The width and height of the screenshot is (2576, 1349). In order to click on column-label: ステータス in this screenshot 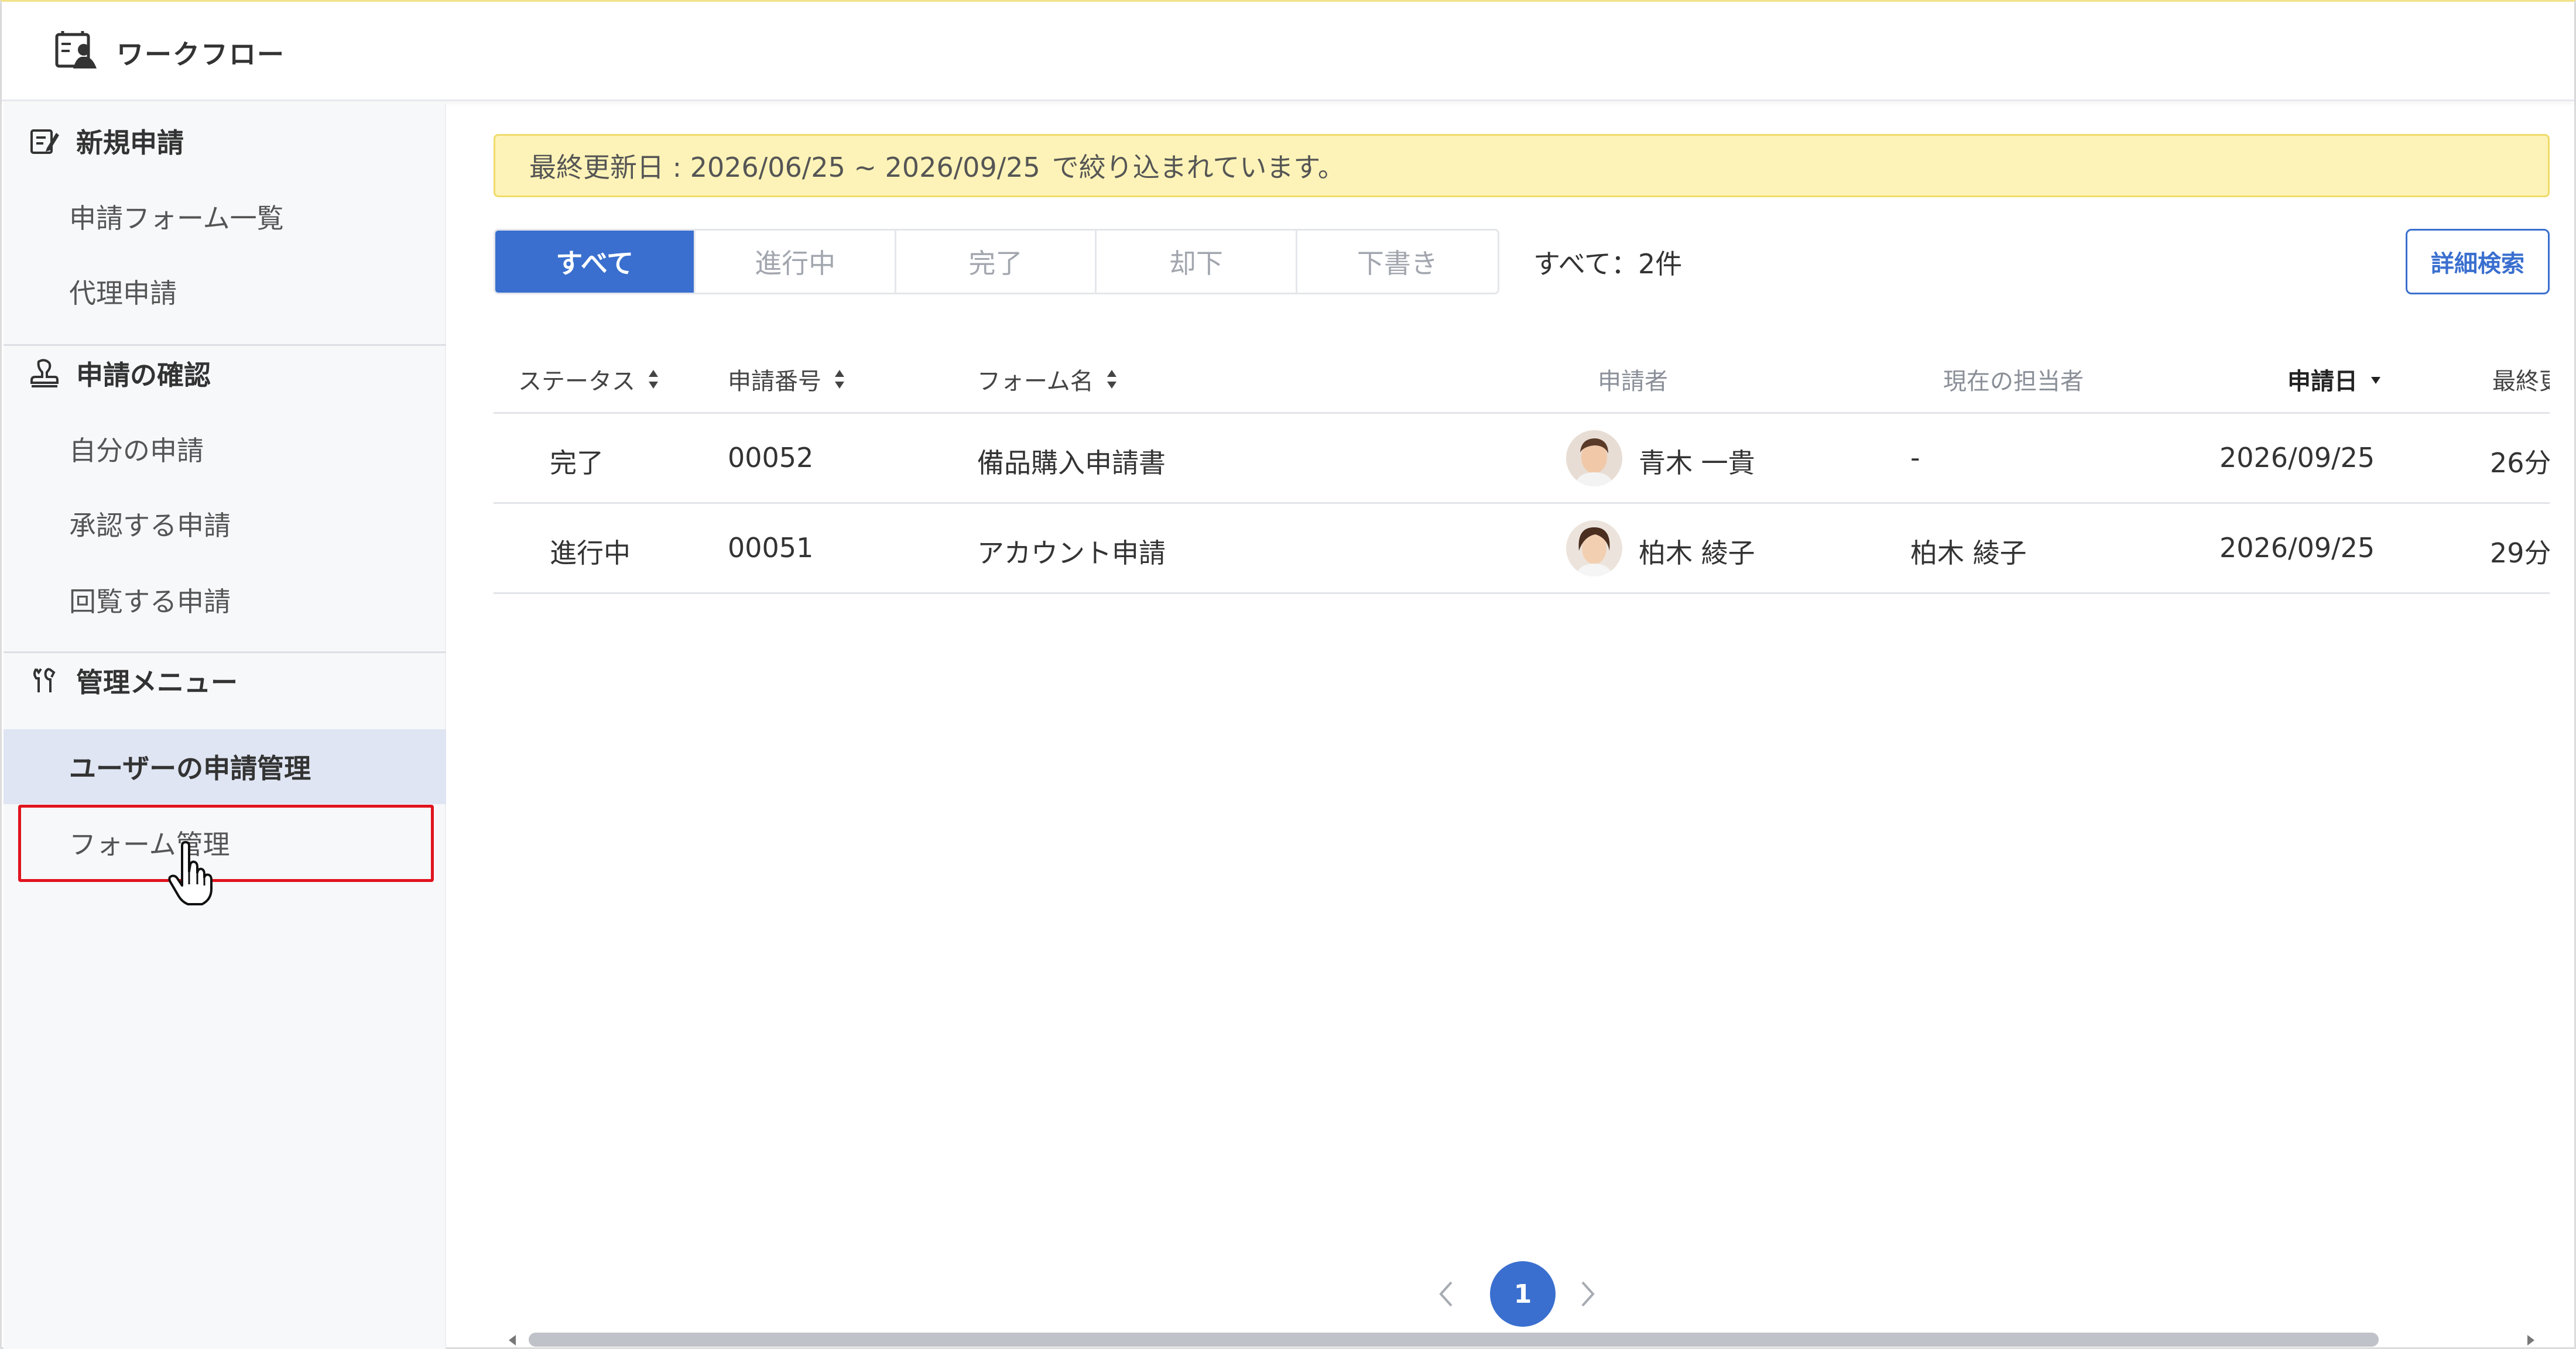, I will do `click(576, 381)`.